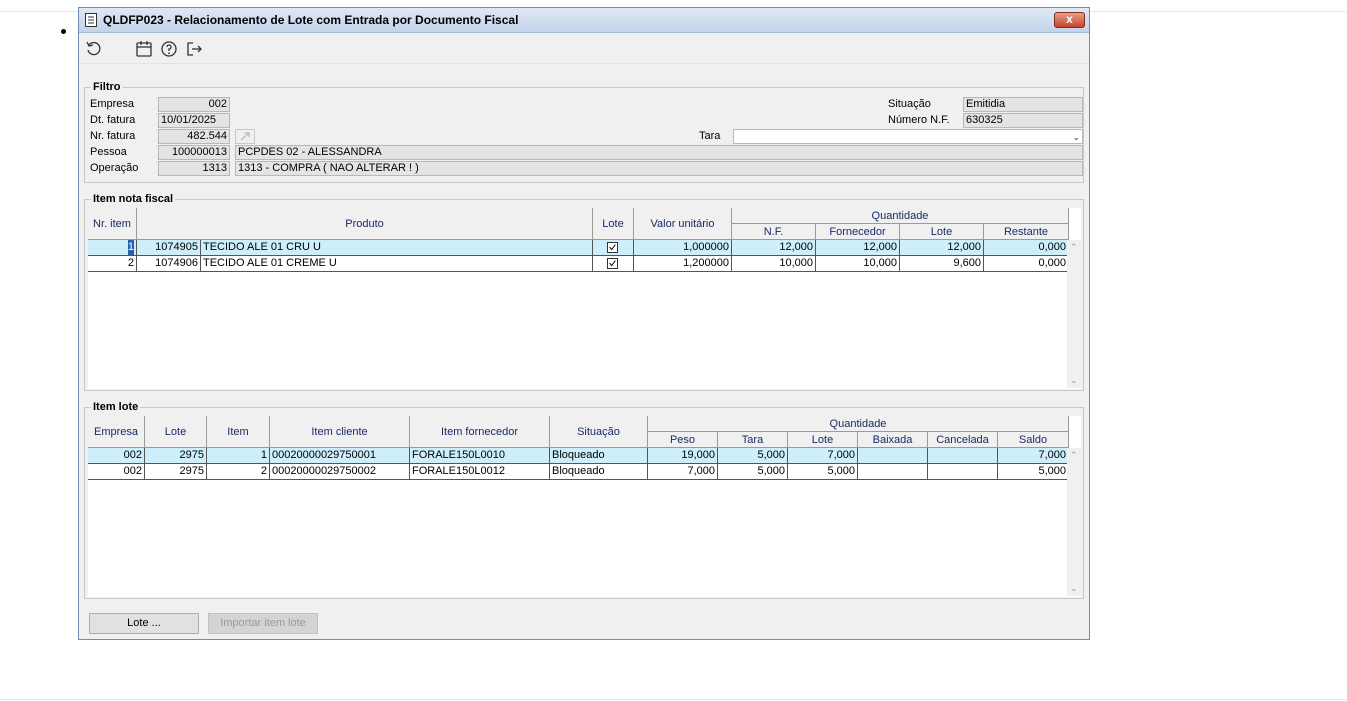 This screenshot has width=1347, height=701. What do you see at coordinates (238, 432) in the screenshot?
I see `col-item: Item` at bounding box center [238, 432].